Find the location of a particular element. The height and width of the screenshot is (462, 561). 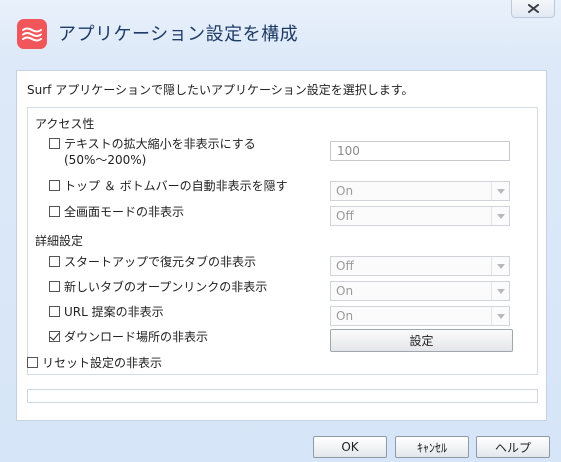

option-fullscreen-mode: 全画面モードの非表示 is located at coordinates (116, 212).